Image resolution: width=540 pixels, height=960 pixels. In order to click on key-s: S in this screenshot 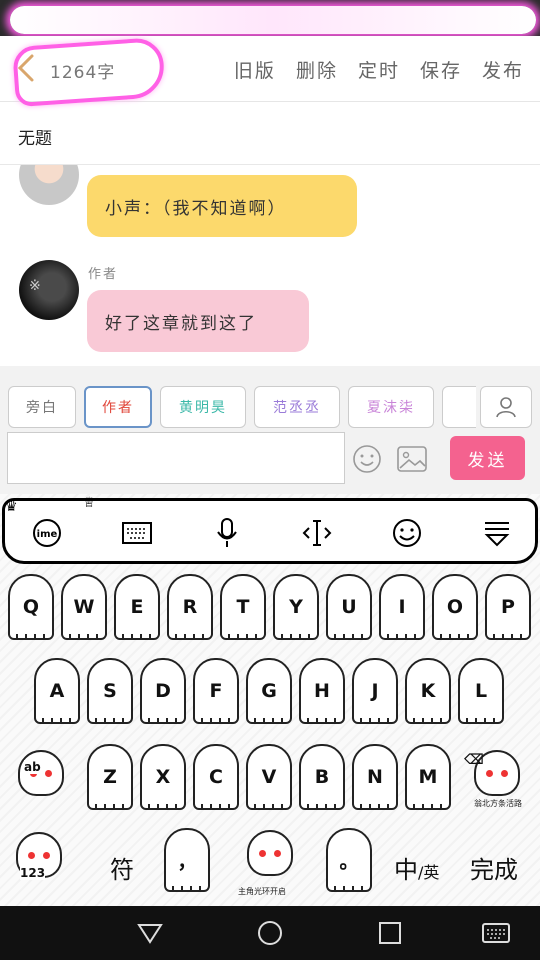, I will do `click(110, 691)`.